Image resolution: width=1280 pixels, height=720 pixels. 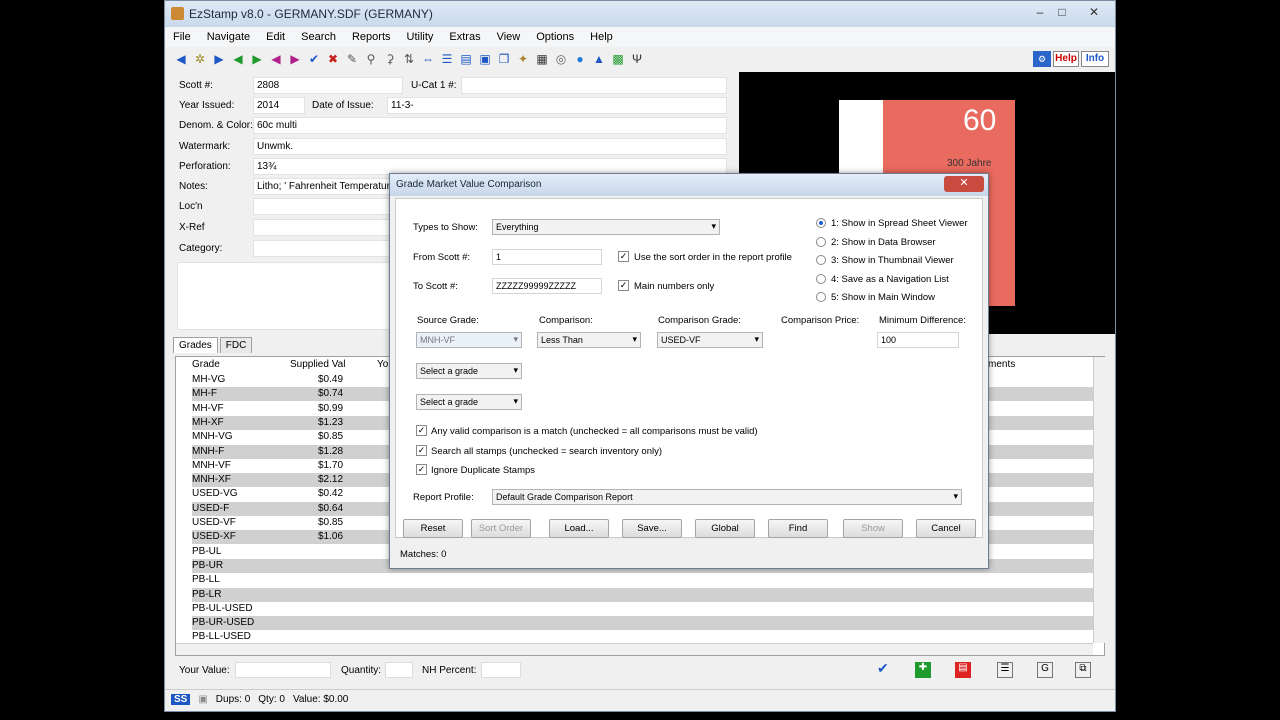 I want to click on minimize-button: –, so click(x=1040, y=13).